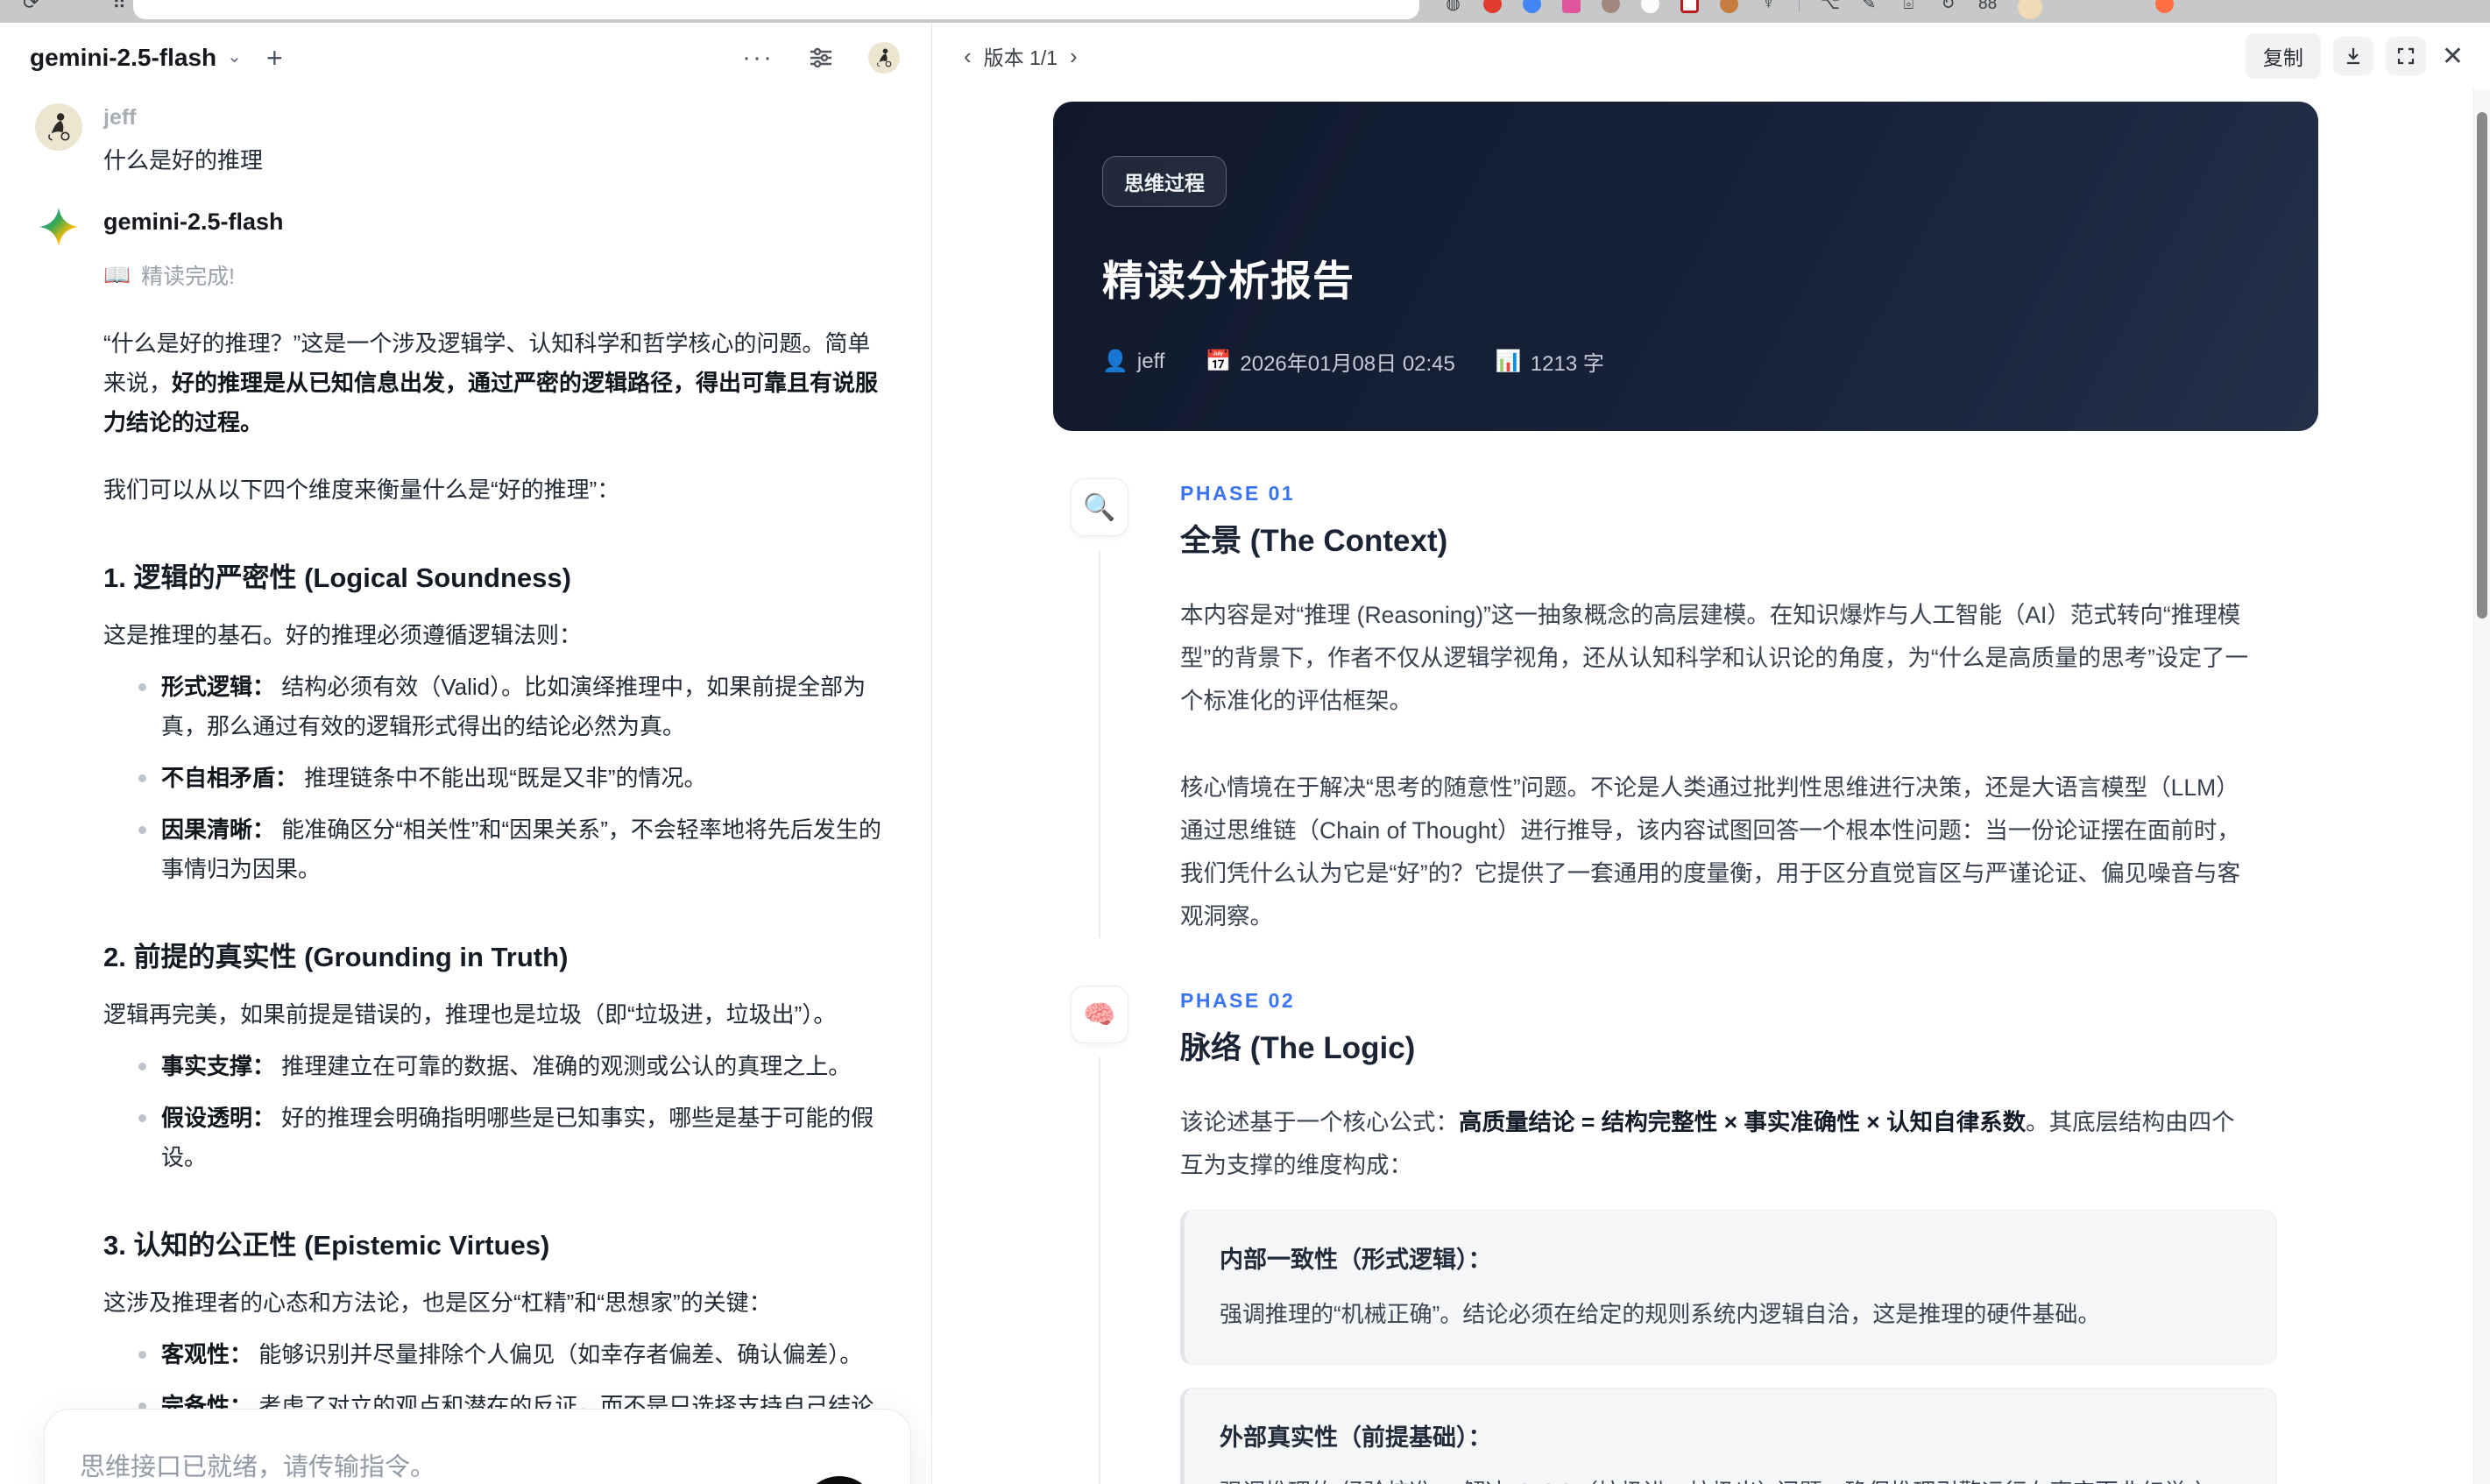 The height and width of the screenshot is (1484, 2490). I want to click on phase-title: 脉络 (The Logic), so click(1298, 1048).